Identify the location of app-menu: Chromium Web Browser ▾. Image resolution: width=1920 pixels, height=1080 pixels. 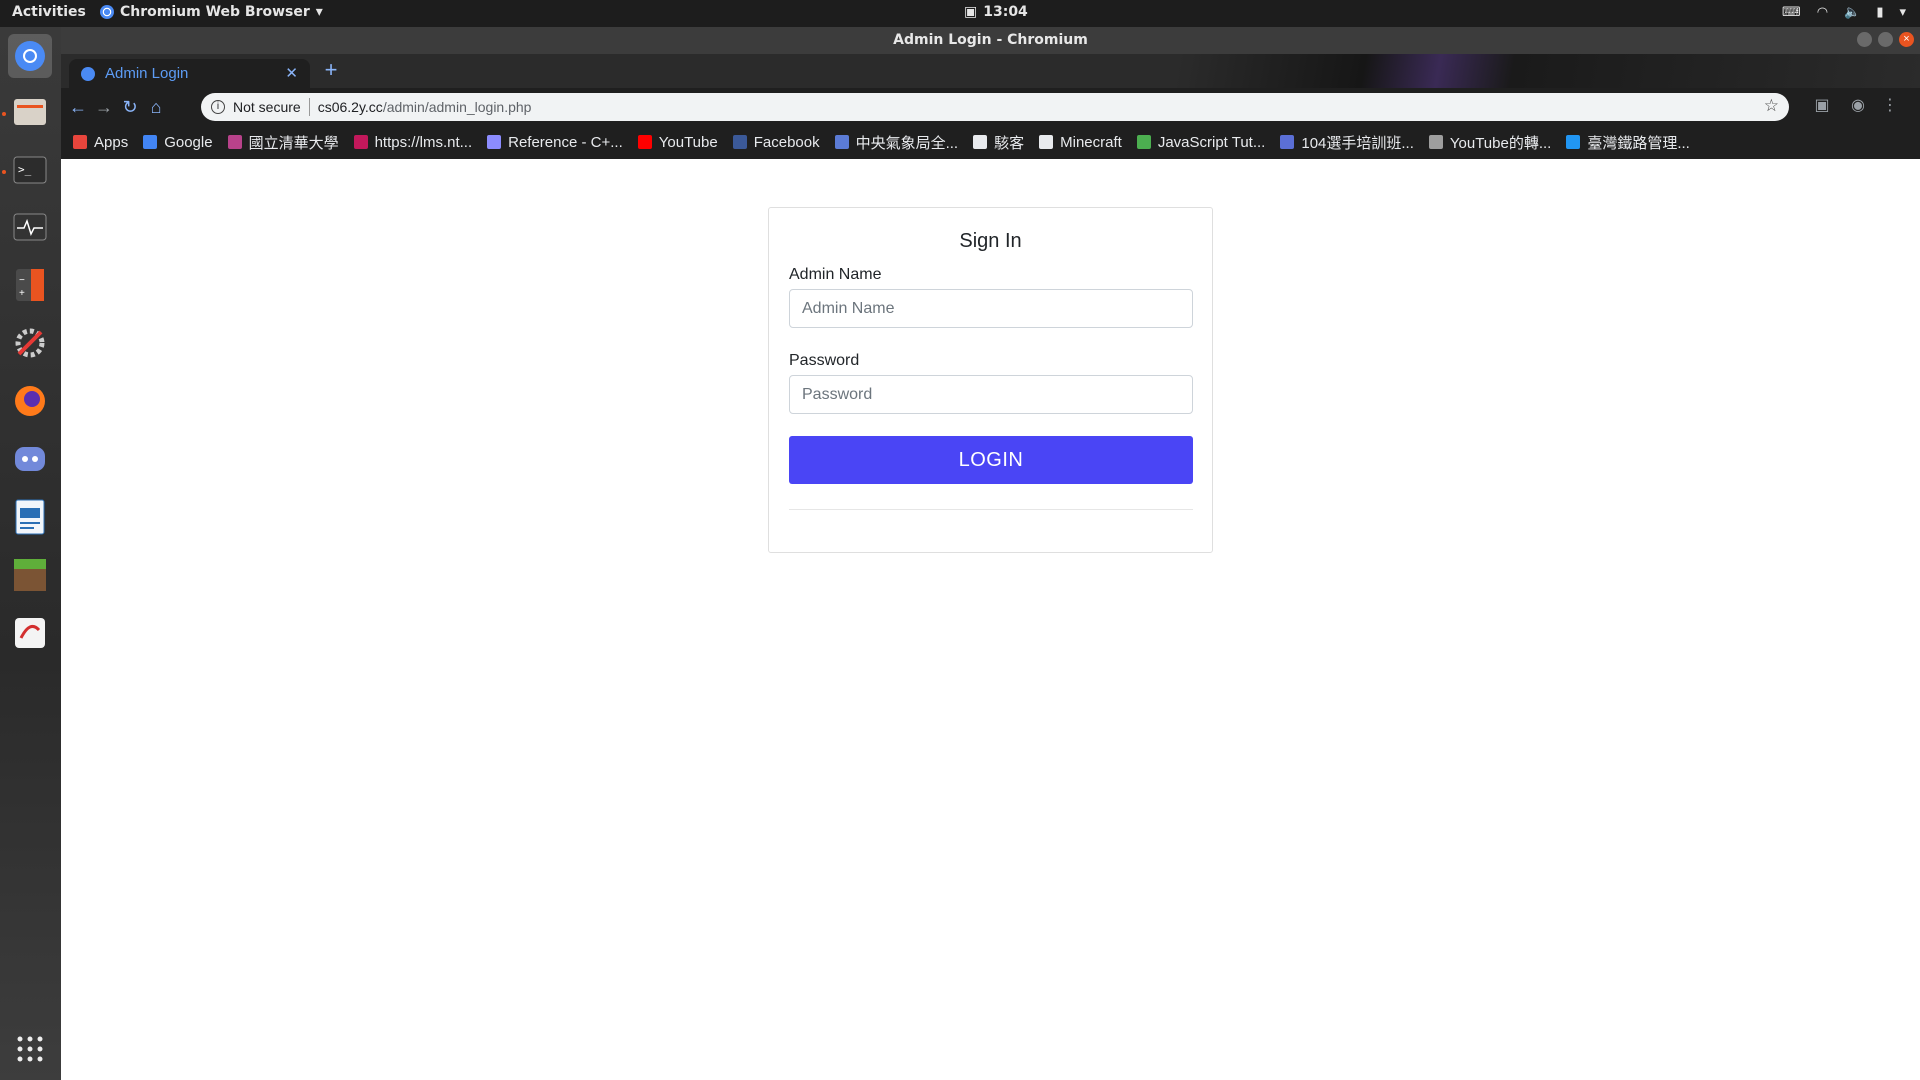
(211, 12).